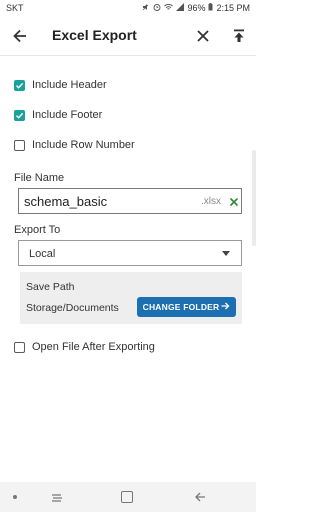 The height and width of the screenshot is (512, 320). I want to click on back-arrow-icon, so click(20, 36).